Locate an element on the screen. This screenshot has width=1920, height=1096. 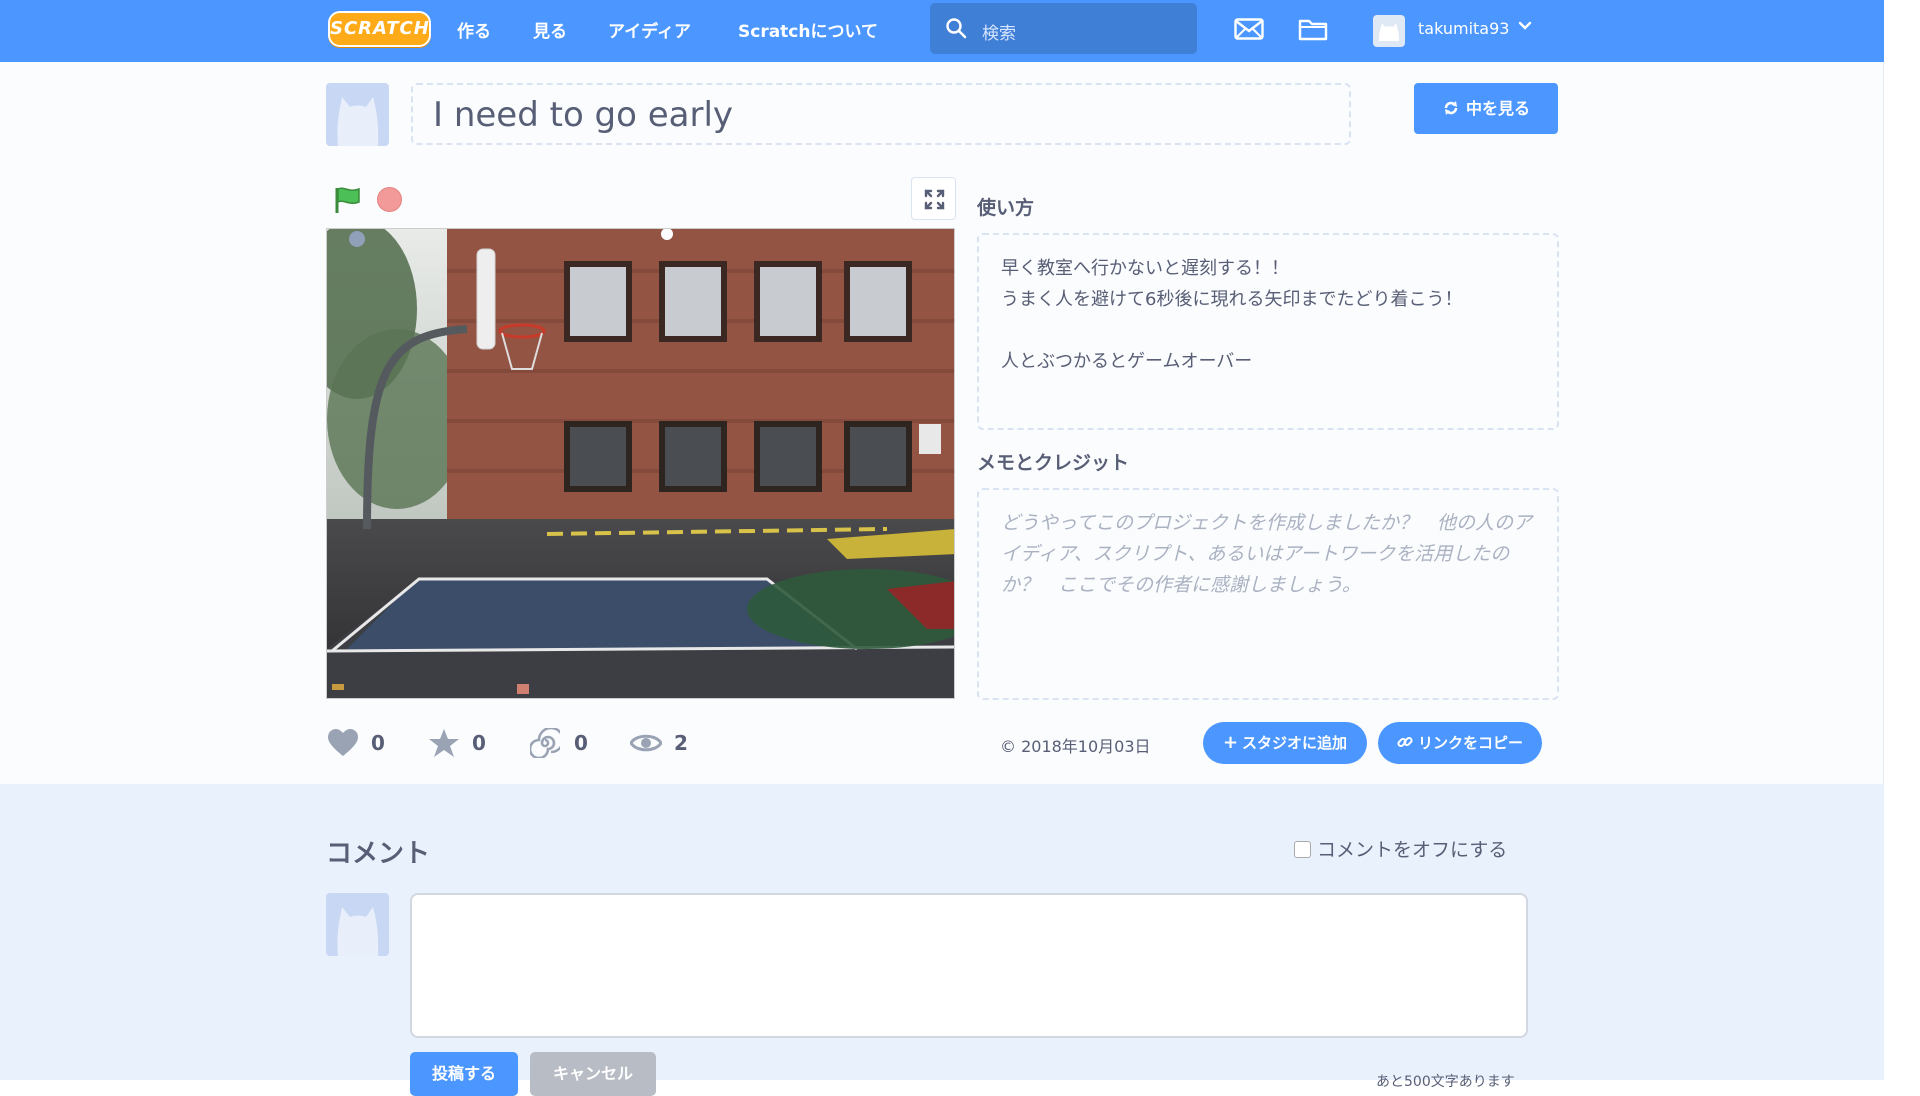
nav-create: 作る is located at coordinates (474, 29).